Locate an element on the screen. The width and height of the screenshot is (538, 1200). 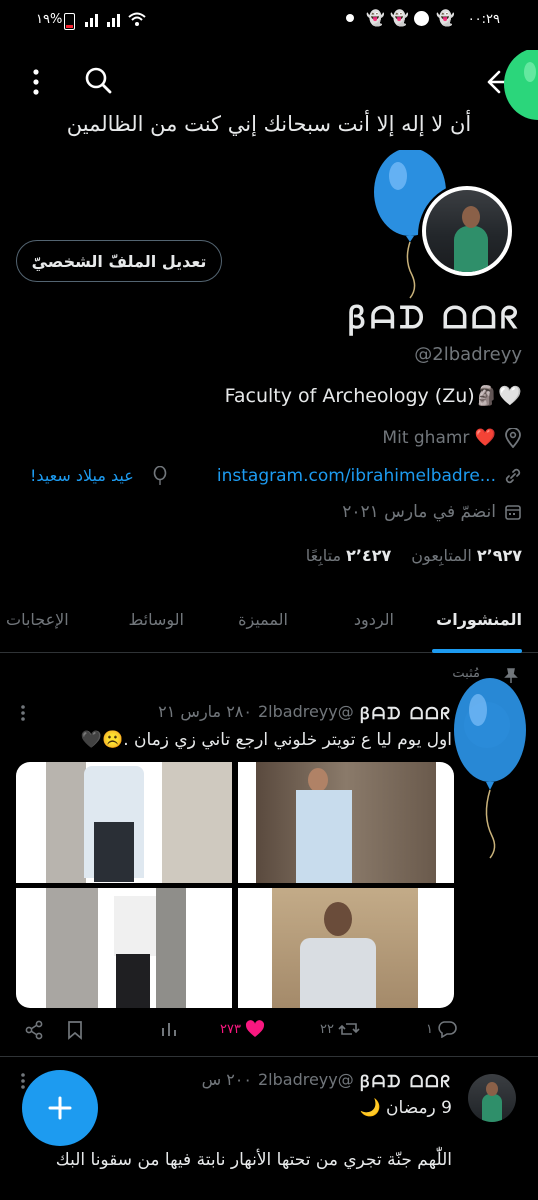
views-button is located at coordinates (169, 1029).